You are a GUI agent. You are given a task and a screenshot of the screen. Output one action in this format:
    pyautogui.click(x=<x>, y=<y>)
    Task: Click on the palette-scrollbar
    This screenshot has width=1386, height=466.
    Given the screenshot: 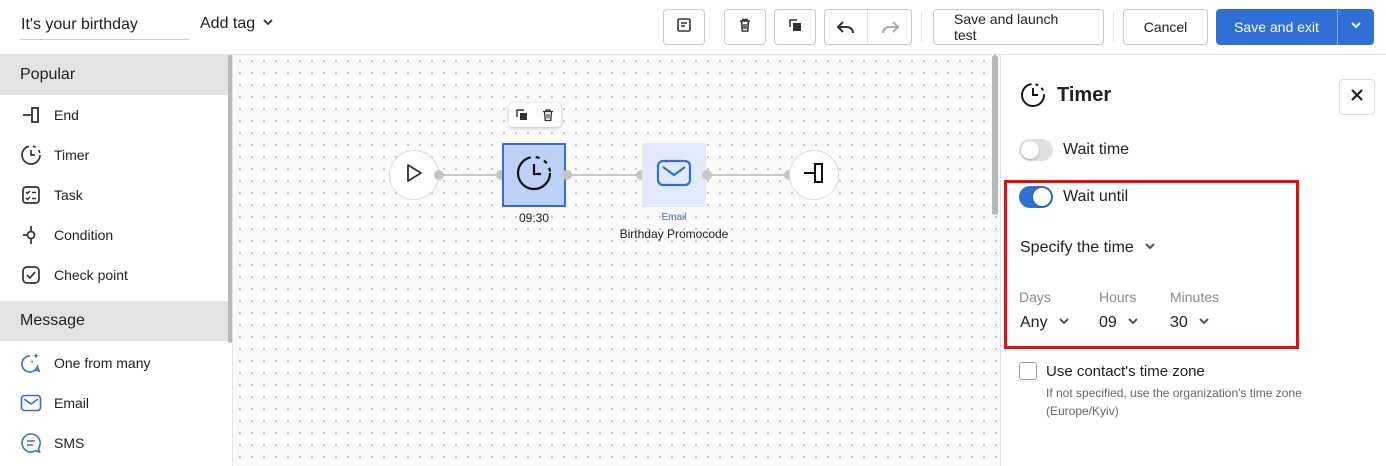 What is the action you would take?
    pyautogui.click(x=230, y=199)
    